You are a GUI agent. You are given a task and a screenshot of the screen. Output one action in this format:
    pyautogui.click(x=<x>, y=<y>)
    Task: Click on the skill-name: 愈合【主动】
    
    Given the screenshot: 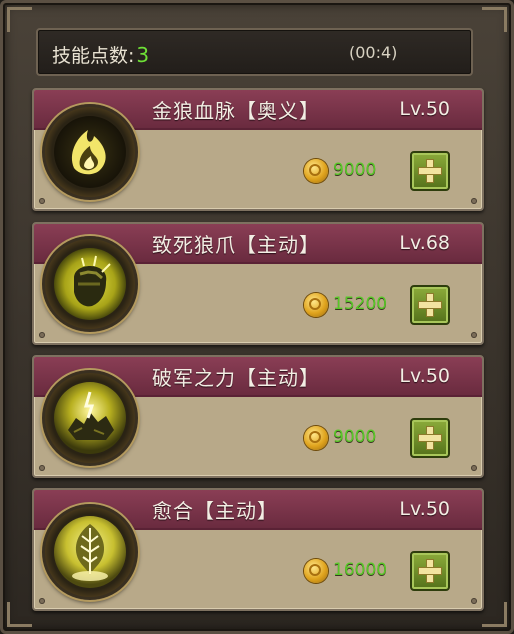 What is the action you would take?
    pyautogui.click(x=215, y=511)
    